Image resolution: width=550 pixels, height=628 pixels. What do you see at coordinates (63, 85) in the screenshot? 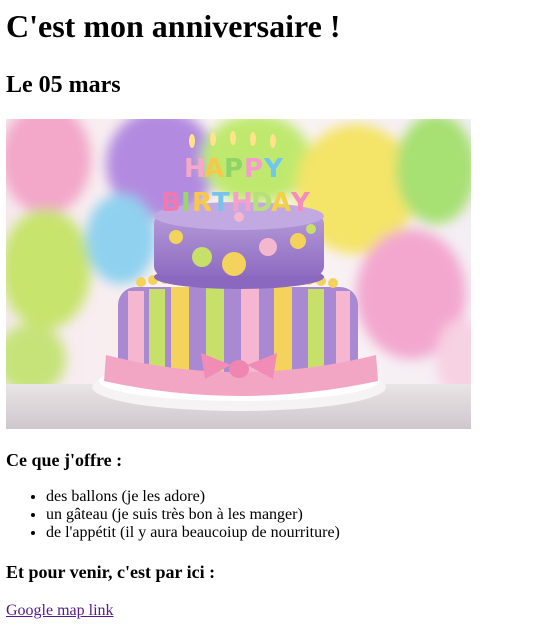
I see `event-date: Le 05 mars` at bounding box center [63, 85].